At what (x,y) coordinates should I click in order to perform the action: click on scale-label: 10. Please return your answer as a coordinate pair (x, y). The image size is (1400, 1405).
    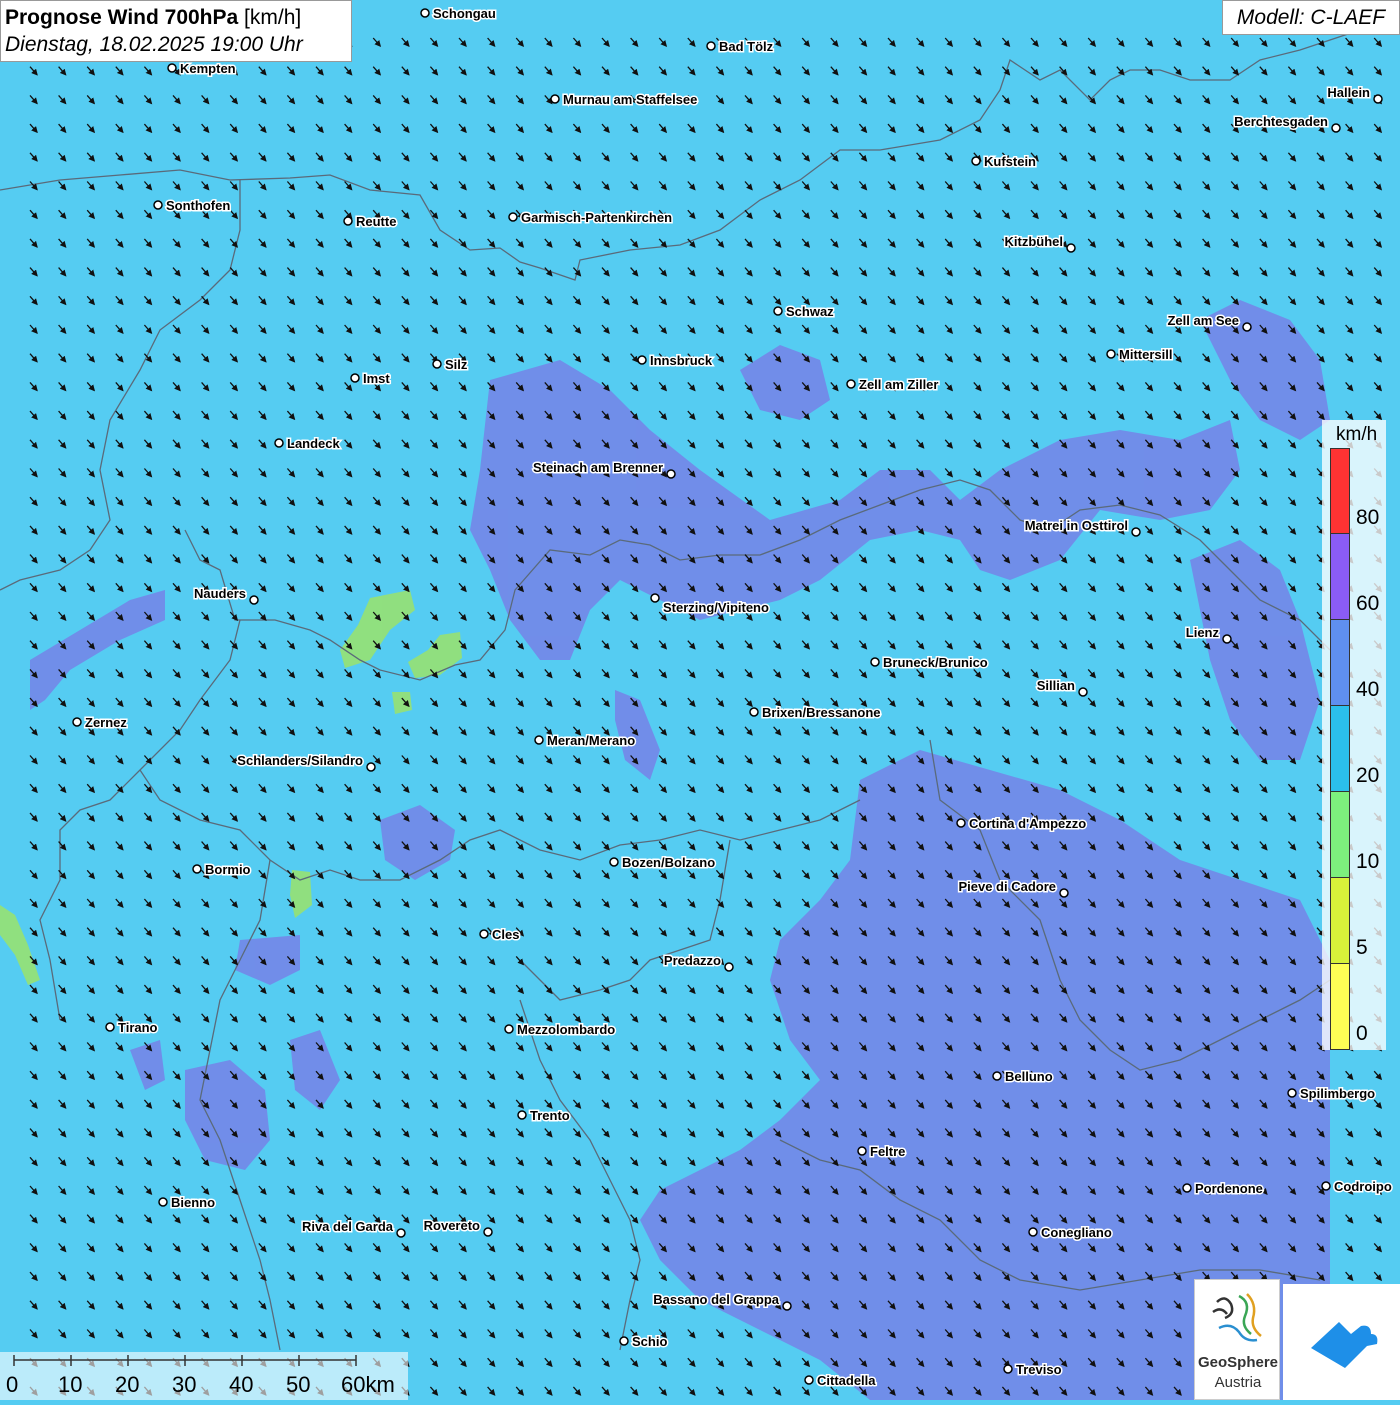
    Looking at the image, I should click on (70, 1384).